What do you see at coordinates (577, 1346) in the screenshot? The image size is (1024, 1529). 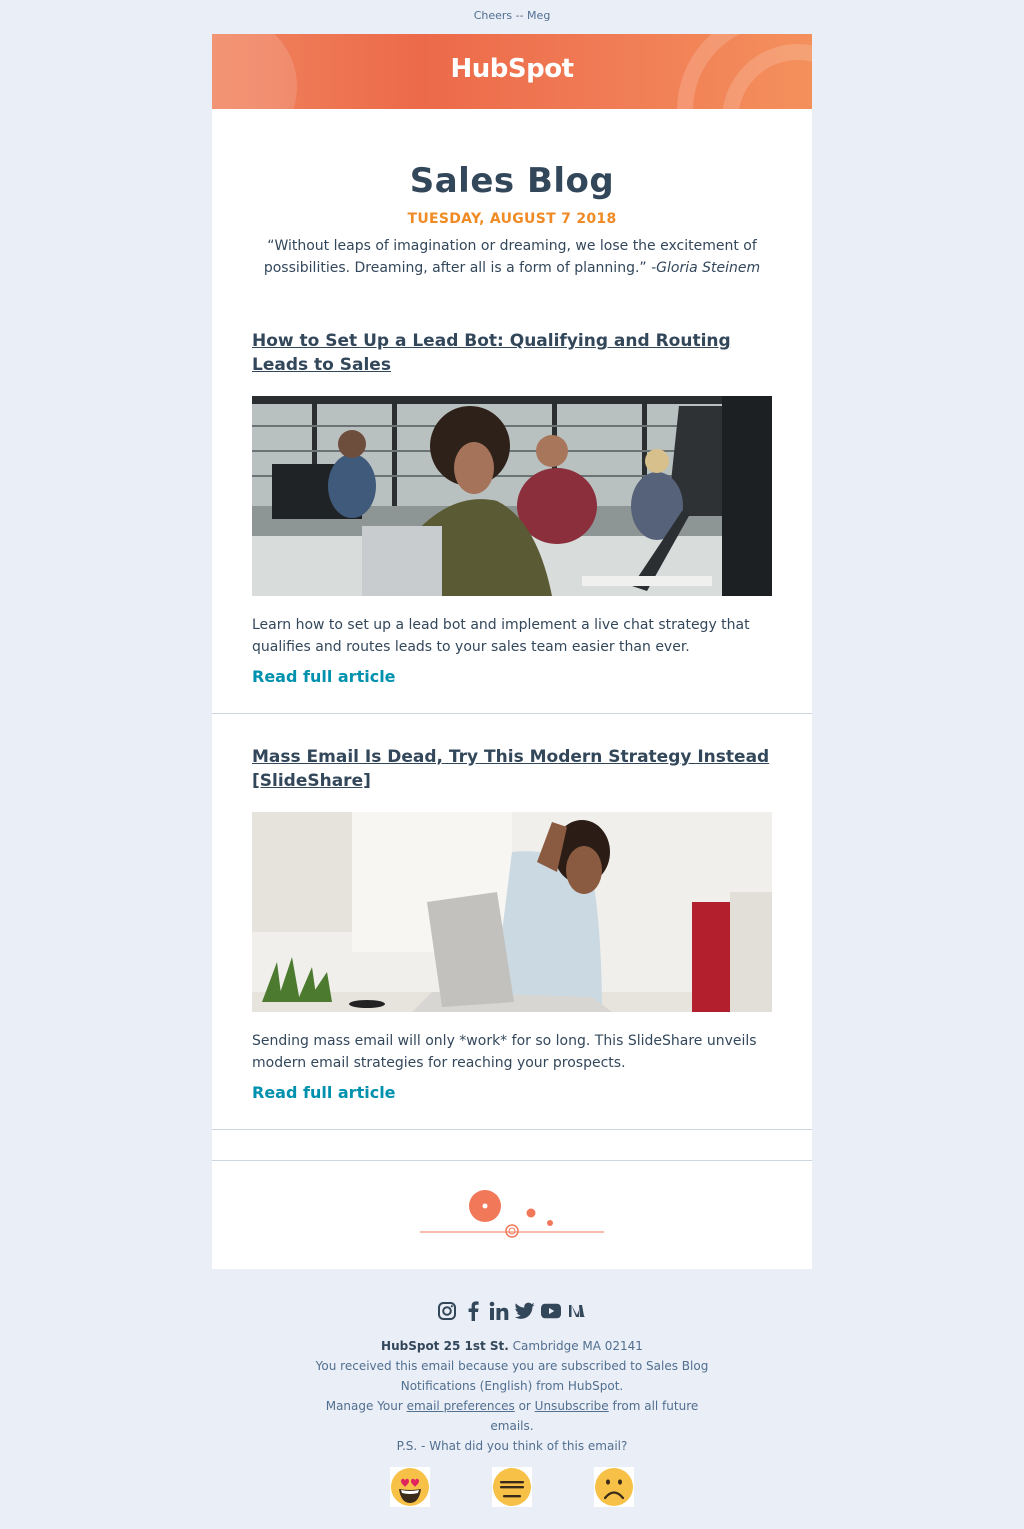 I see `company-address: Cambridge MA 02141` at bounding box center [577, 1346].